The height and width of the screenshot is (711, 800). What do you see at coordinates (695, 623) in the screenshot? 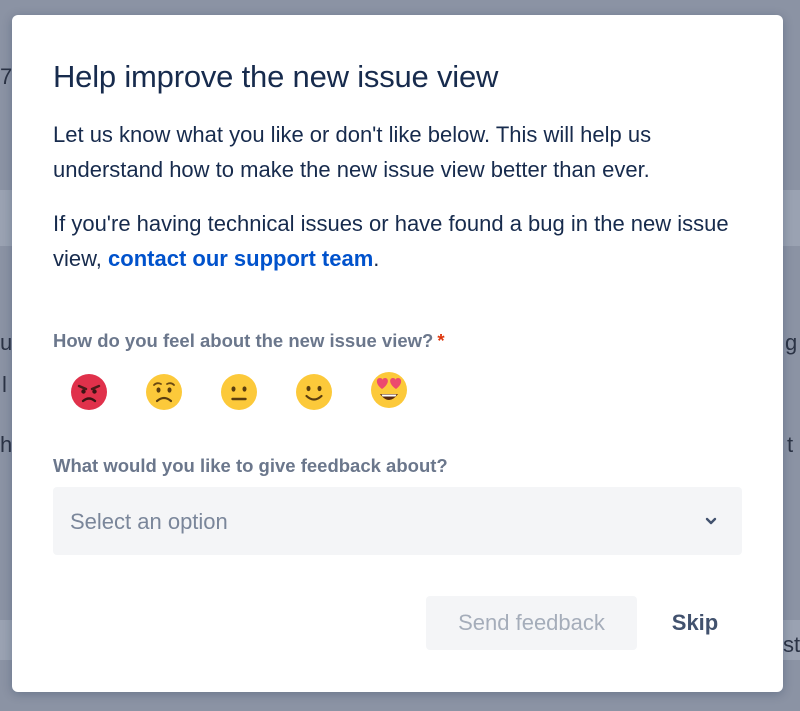
I see `skip-button: Skip` at bounding box center [695, 623].